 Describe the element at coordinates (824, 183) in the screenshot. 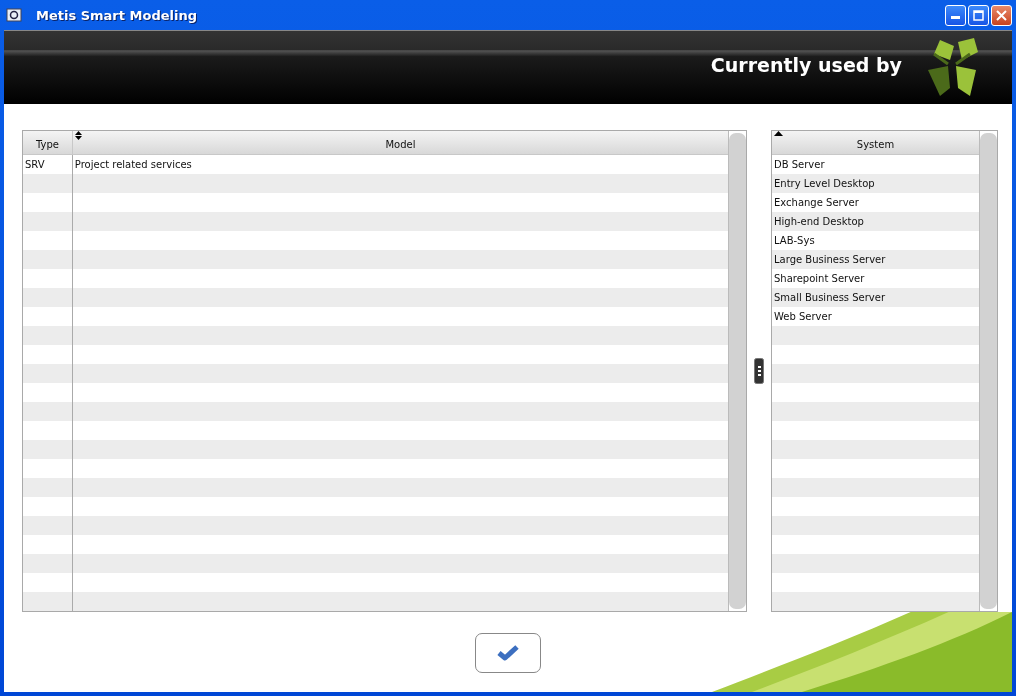

I see `table-cell: Entry Level Desktop` at that location.